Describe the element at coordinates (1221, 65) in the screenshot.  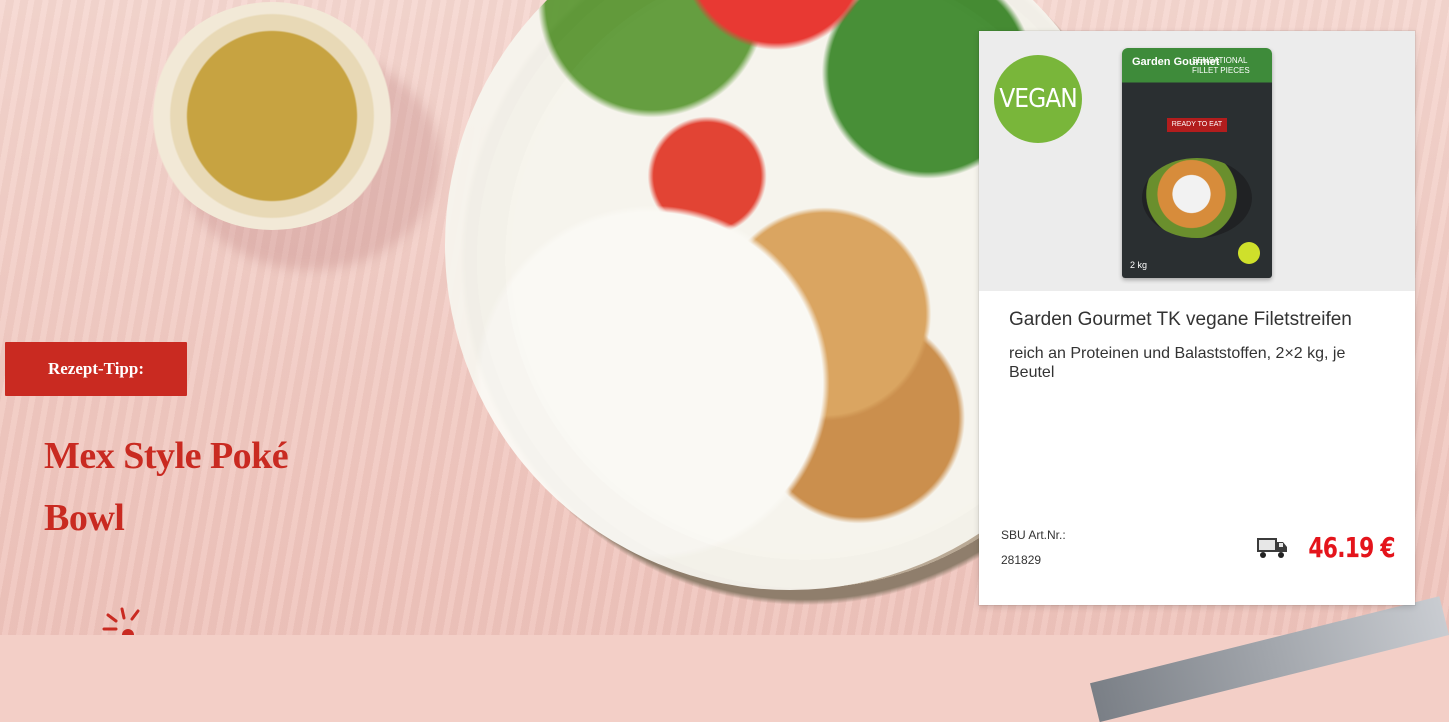
I see `package-title: SENSATIONAL FILLET PIECES` at that location.